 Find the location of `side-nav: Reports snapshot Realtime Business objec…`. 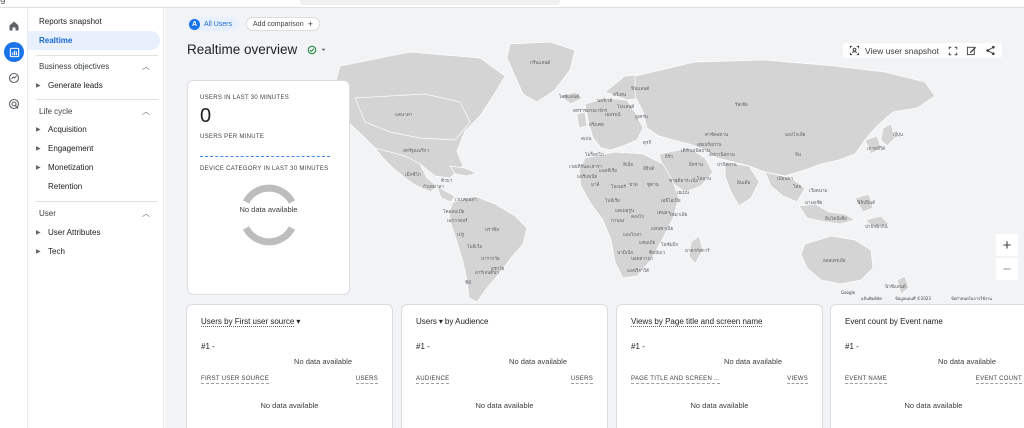

side-nav: Reports snapshot Realtime Business objec… is located at coordinates (96, 218).